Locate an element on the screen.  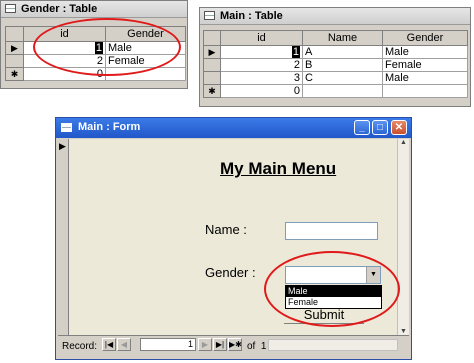
form-icon is located at coordinates (66, 127).